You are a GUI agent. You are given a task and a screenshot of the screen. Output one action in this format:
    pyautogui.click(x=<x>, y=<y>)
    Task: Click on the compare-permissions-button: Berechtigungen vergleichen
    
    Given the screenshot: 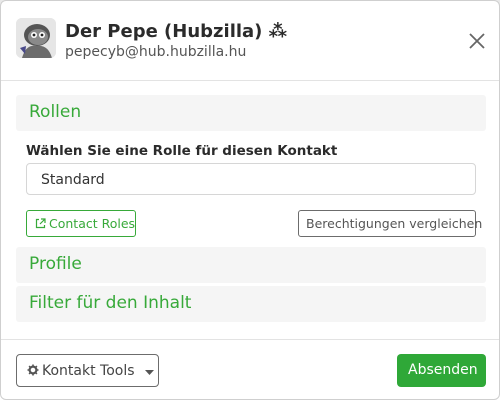 What is the action you would take?
    pyautogui.click(x=390, y=223)
    